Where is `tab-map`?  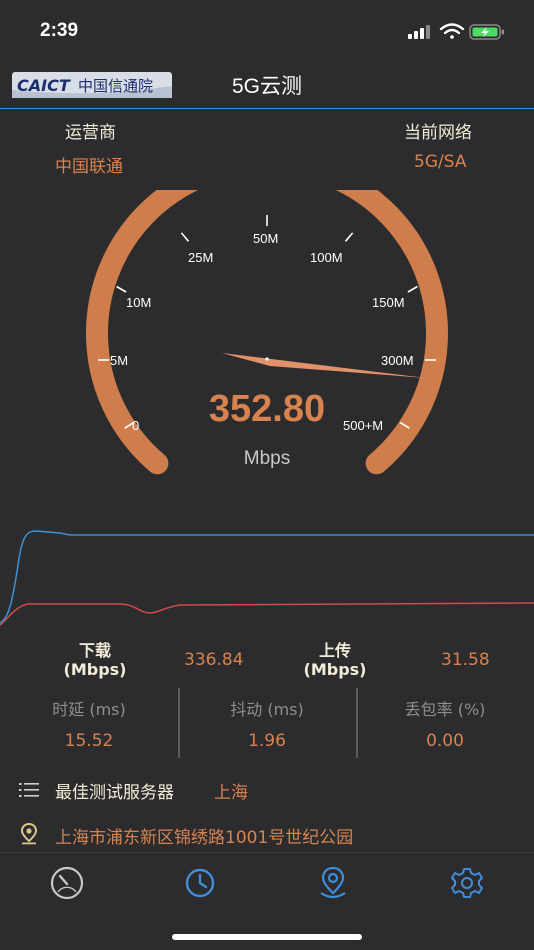
tab-map is located at coordinates (333, 883).